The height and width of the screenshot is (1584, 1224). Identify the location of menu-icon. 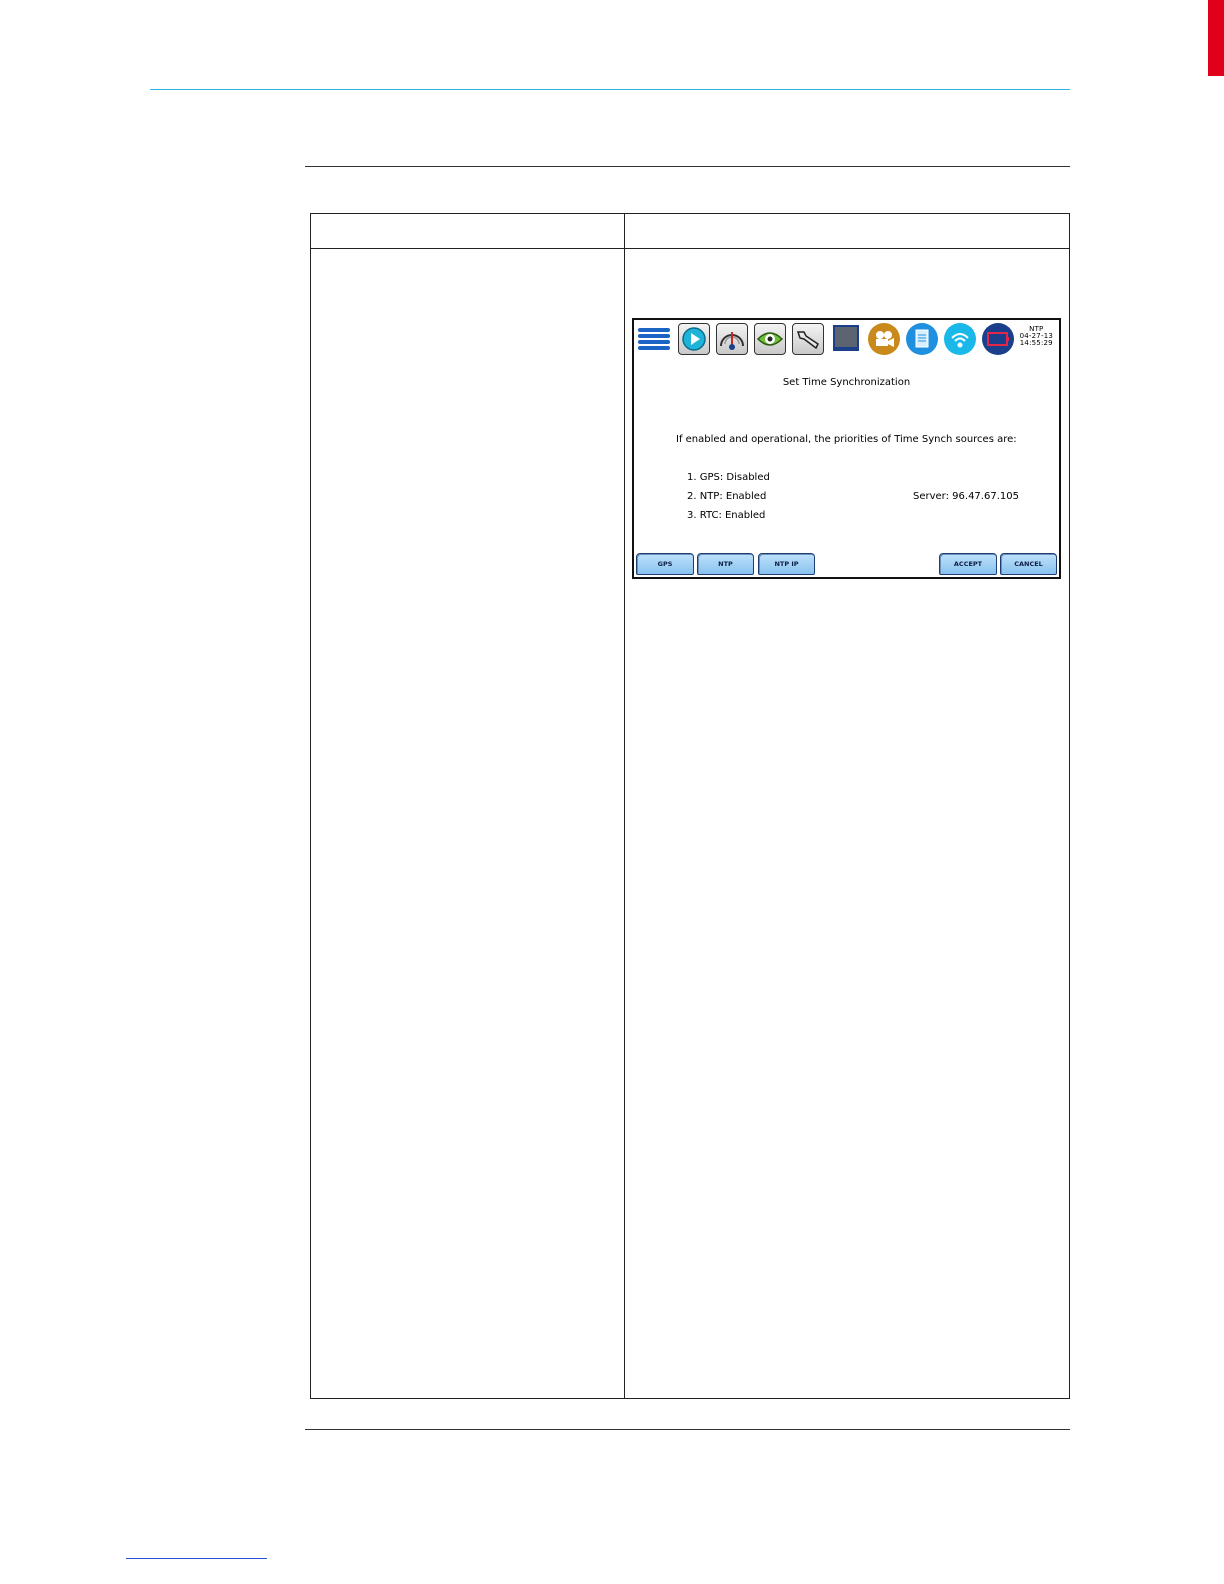
(654, 339).